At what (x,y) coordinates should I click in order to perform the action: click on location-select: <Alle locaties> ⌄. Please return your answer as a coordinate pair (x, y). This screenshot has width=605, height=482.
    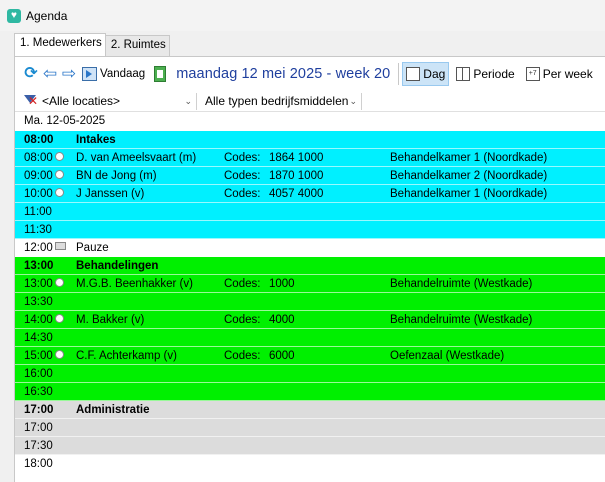
    Looking at the image, I should click on (118, 101).